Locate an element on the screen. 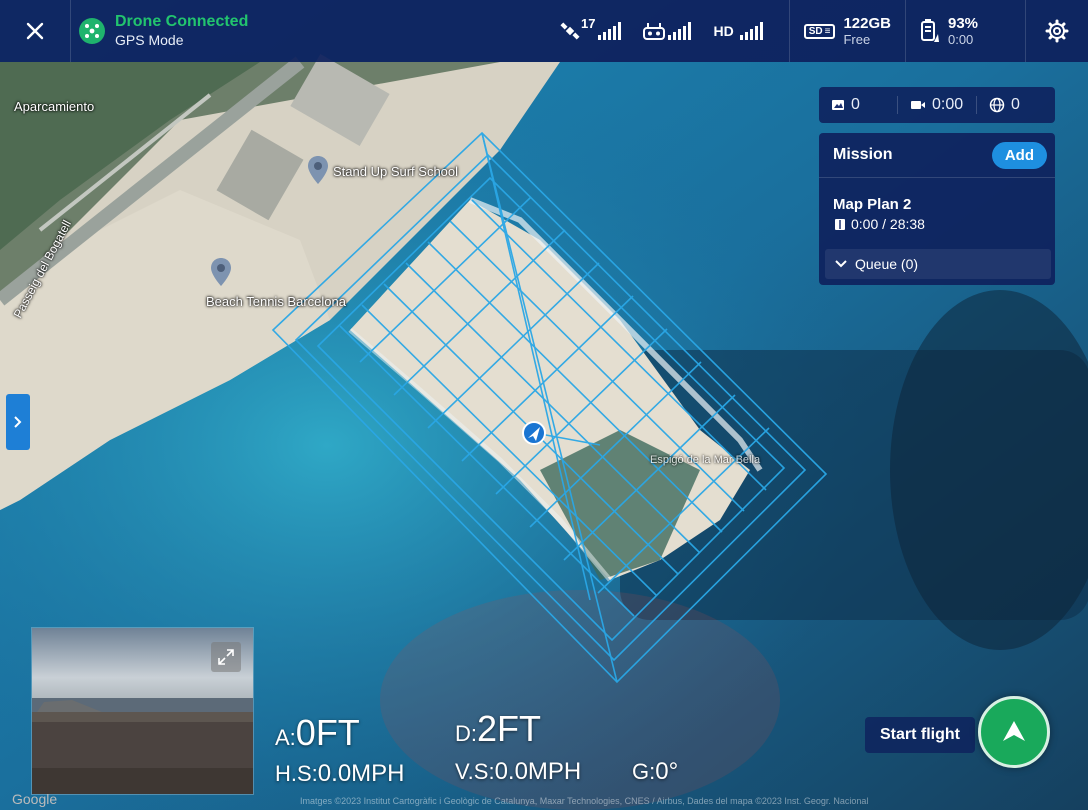 The width and height of the screenshot is (1088, 810). chevron-right-icon is located at coordinates (18, 422).